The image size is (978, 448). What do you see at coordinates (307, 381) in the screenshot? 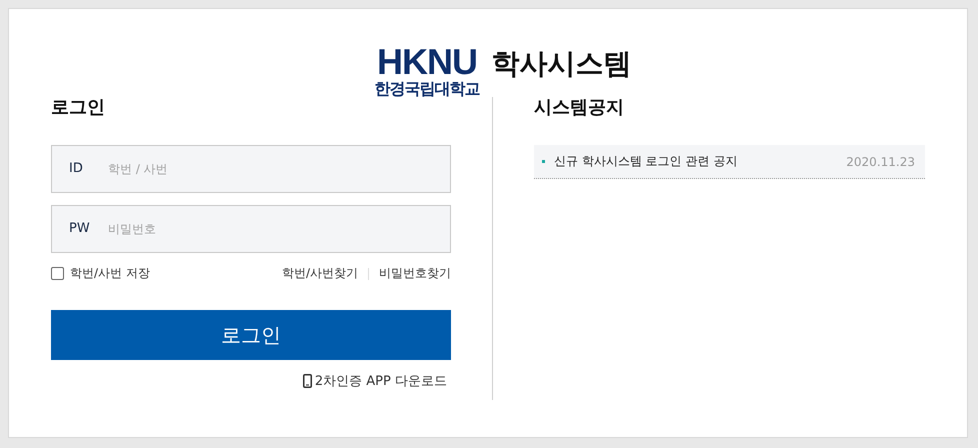
I see `phone-icon` at bounding box center [307, 381].